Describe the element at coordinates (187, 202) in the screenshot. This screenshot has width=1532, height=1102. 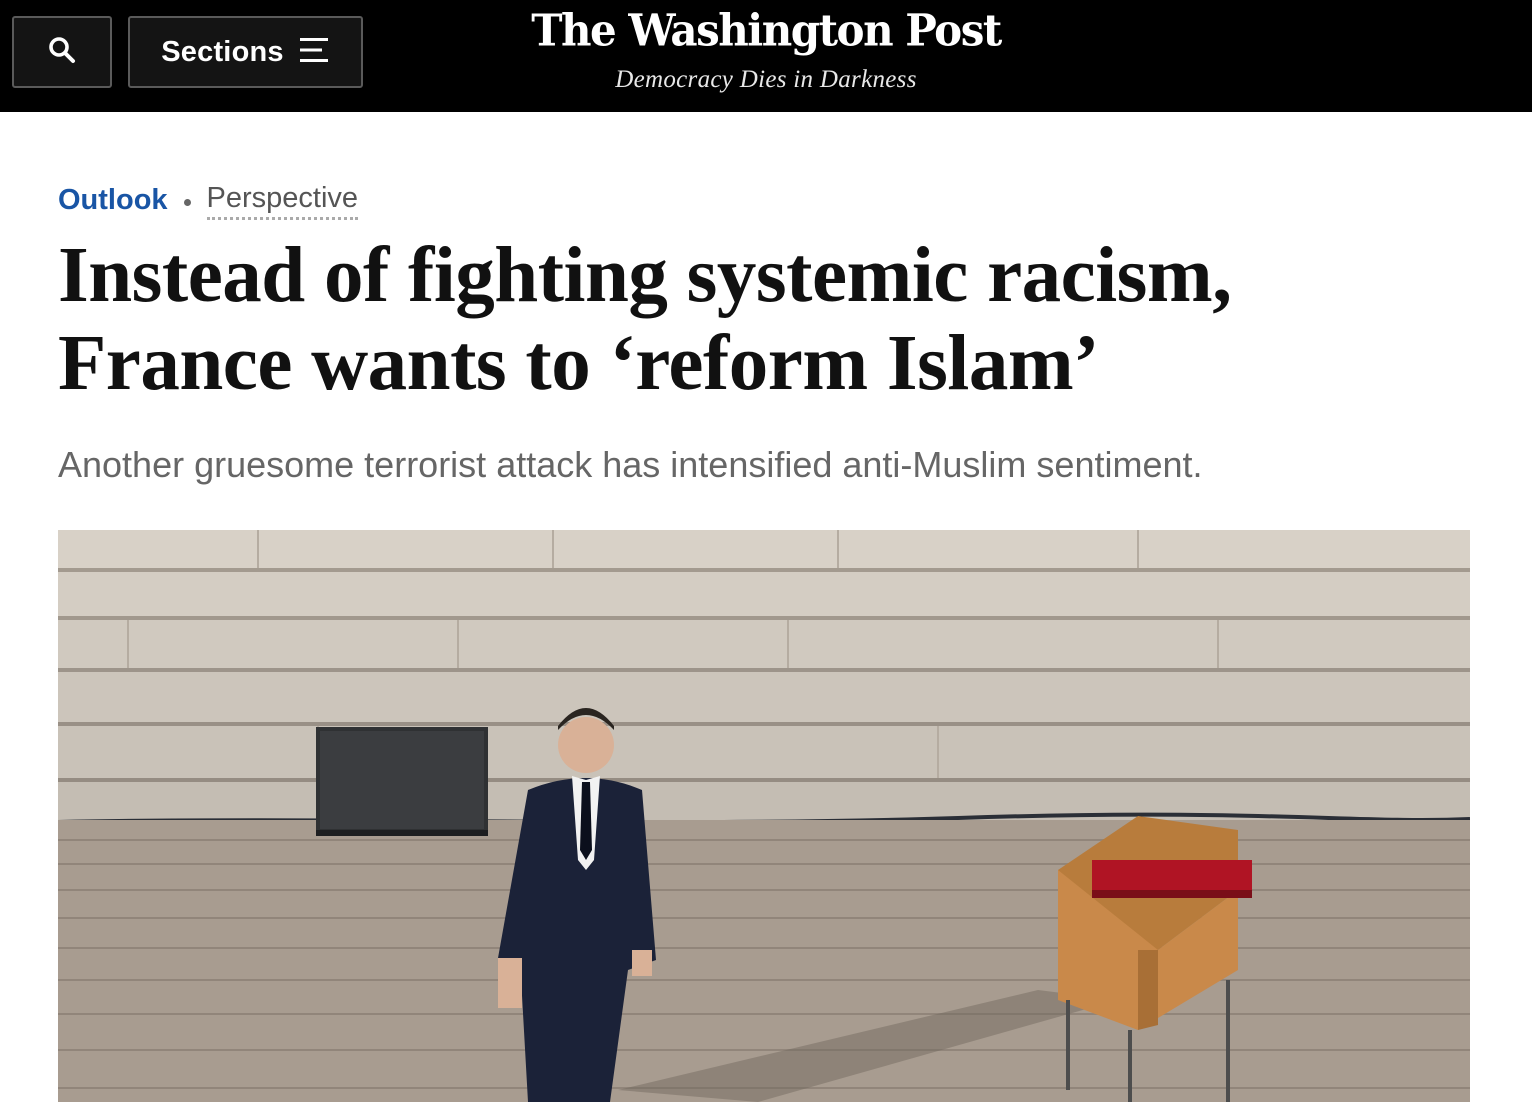
I see `kicker-separator` at that location.